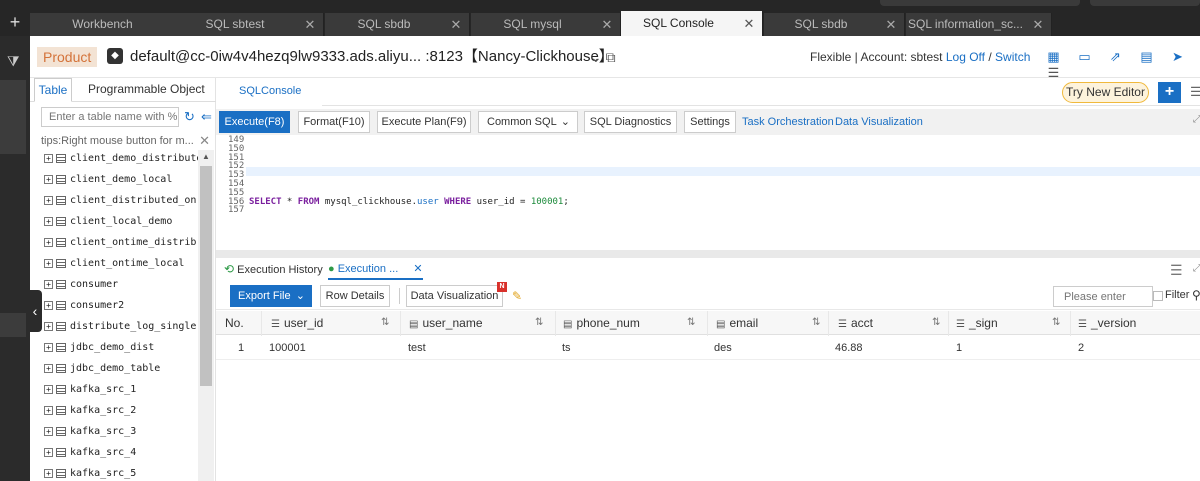 Image resolution: width=1200 pixels, height=481 pixels. What do you see at coordinates (708, 348) in the screenshot?
I see `table-row: 1 100001 test ts des 46.88 1 2` at bounding box center [708, 348].